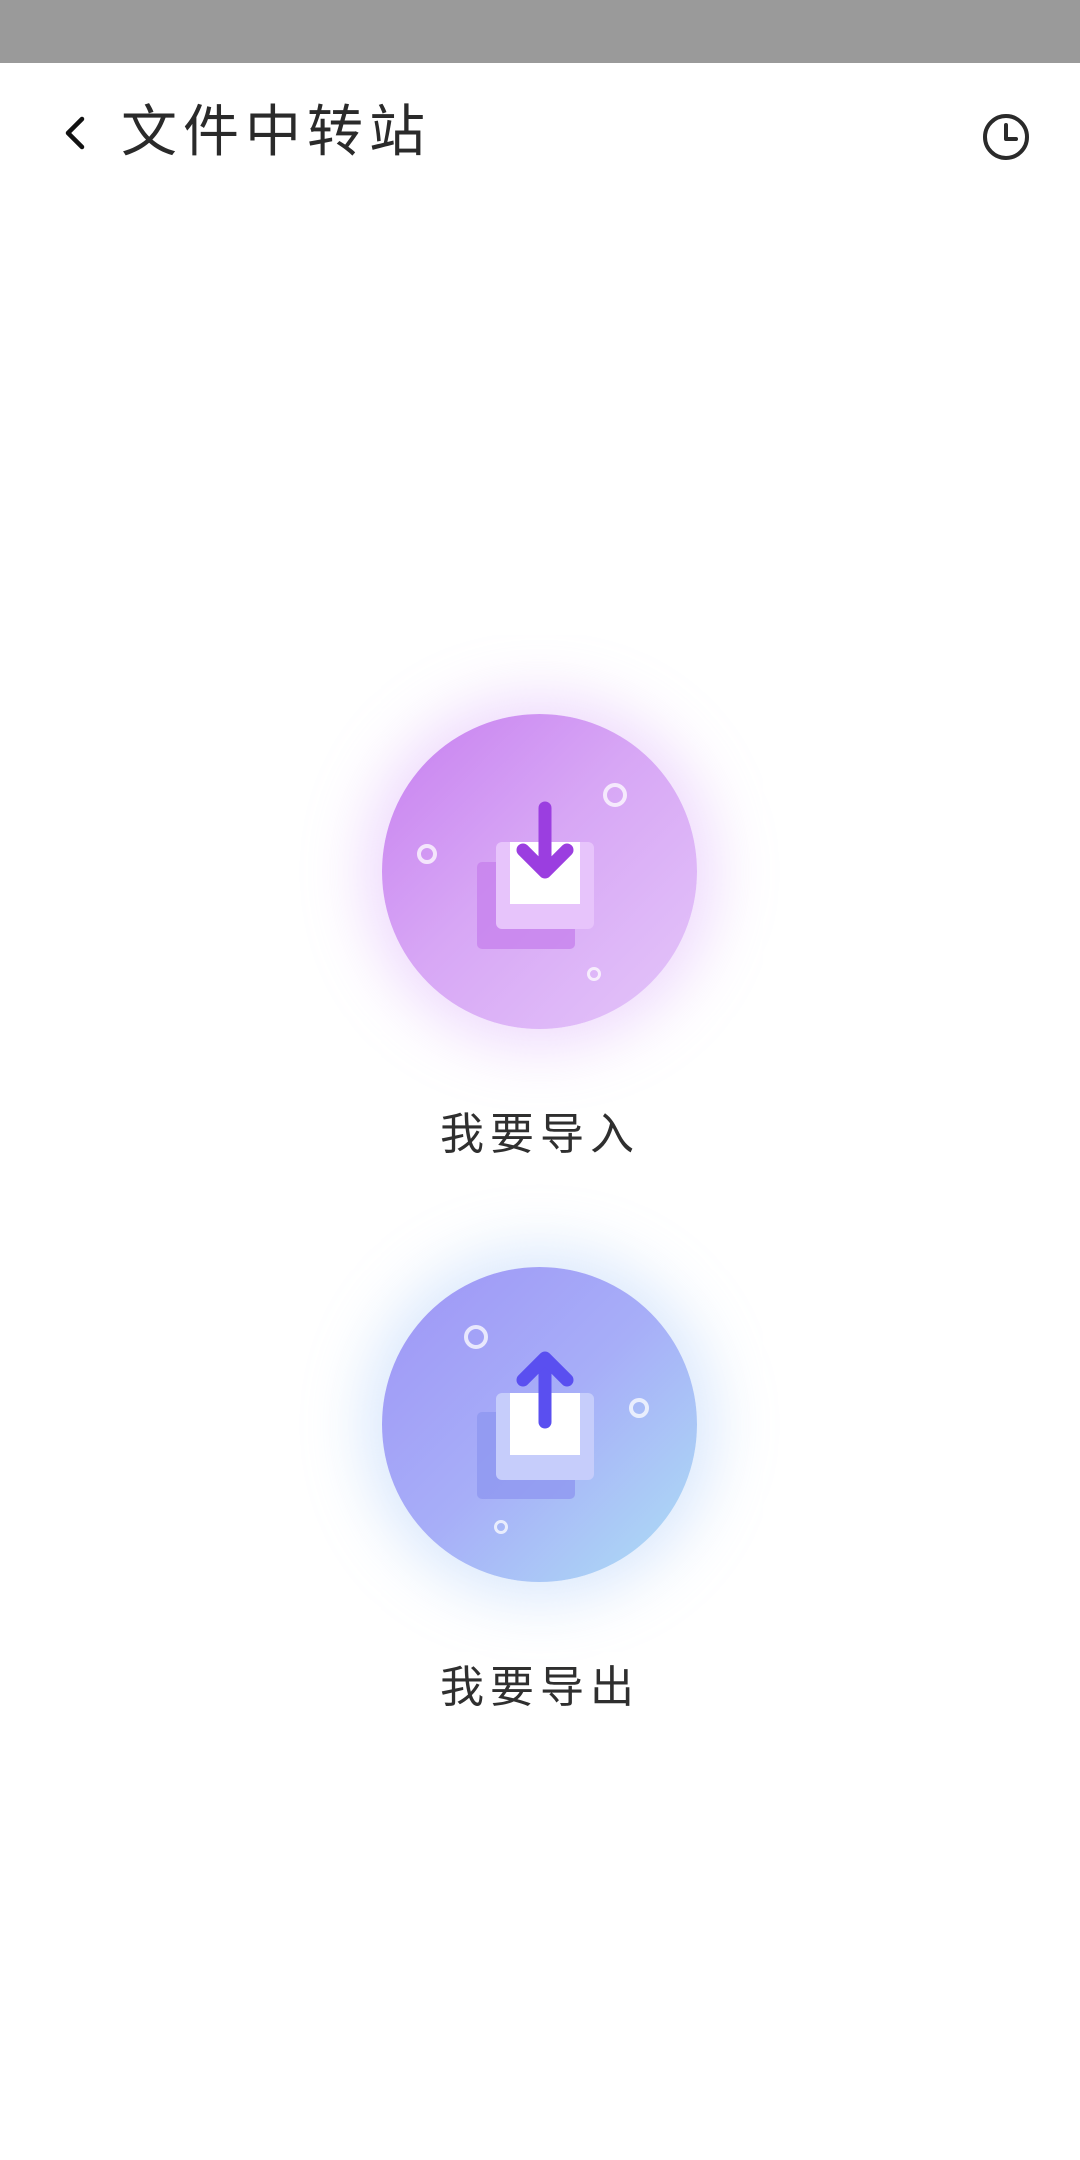  I want to click on back-button, so click(76, 133).